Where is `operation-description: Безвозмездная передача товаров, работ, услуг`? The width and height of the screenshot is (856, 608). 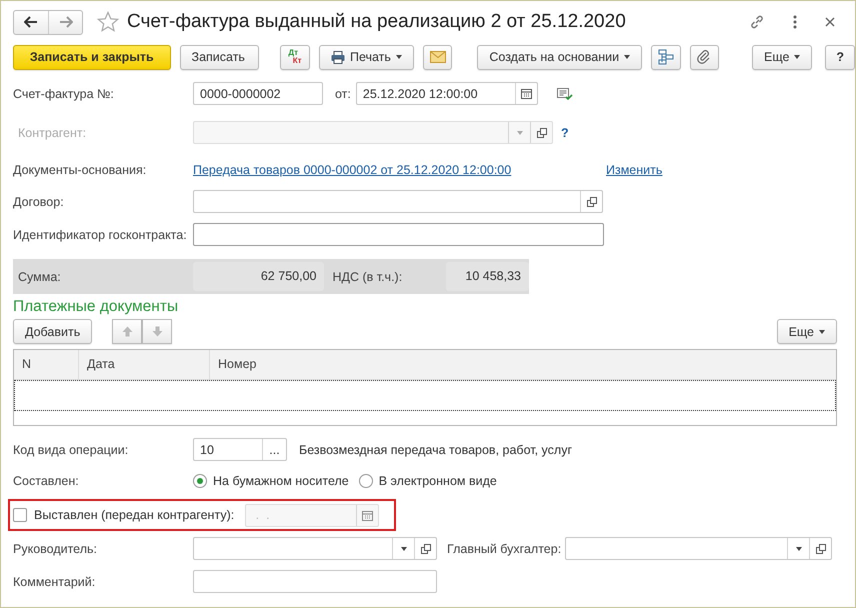
operation-description: Безвозмездная передача товаров, работ, услуг is located at coordinates (435, 449).